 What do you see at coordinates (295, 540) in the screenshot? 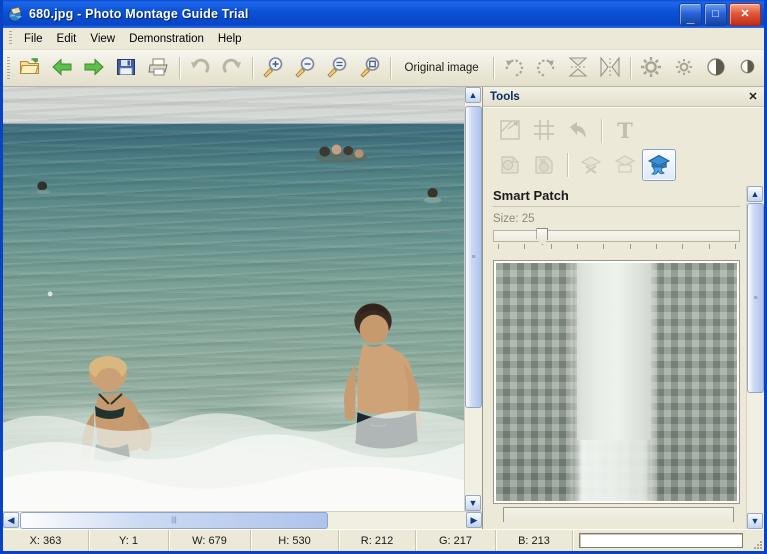
I see `status-height: H: 530` at bounding box center [295, 540].